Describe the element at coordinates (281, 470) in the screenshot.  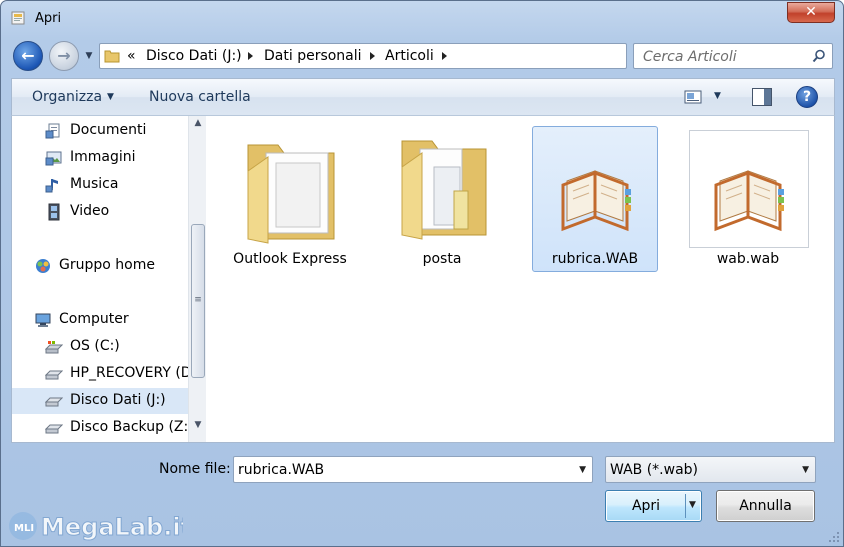
I see `filename-value: rubrica.WAB` at that location.